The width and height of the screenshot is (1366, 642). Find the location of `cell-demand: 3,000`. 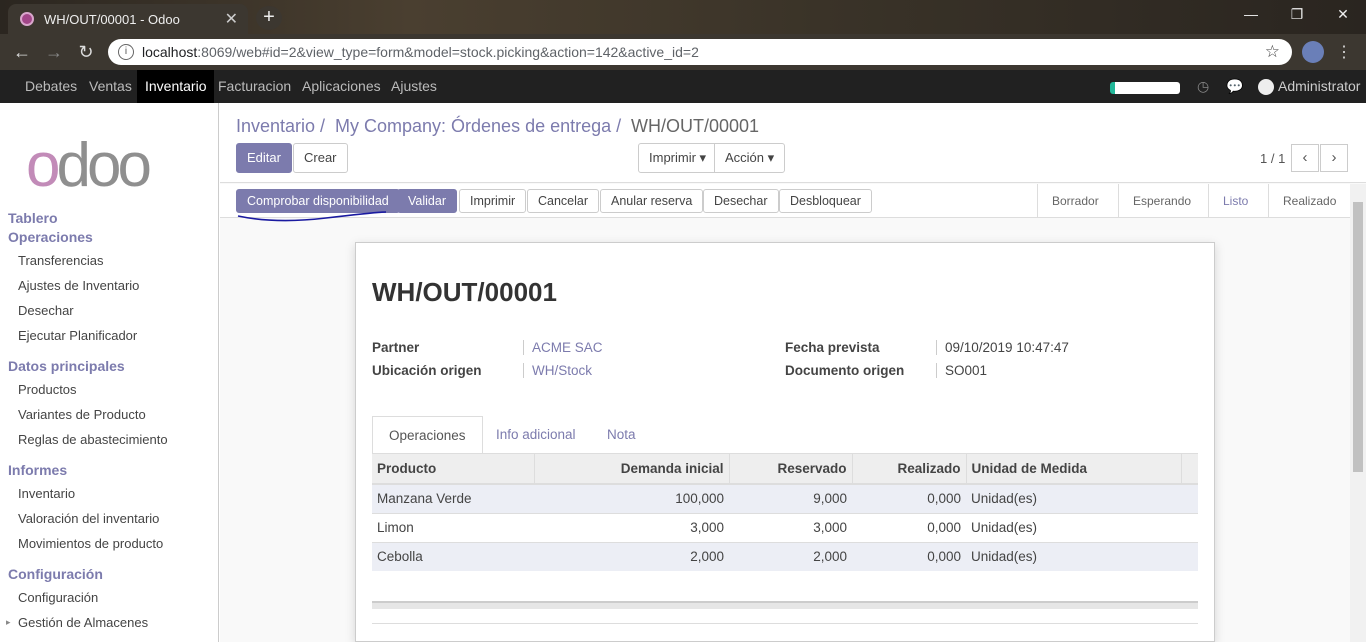

cell-demand: 3,000 is located at coordinates (631, 527).